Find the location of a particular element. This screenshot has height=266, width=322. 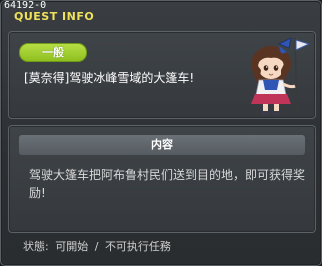

status-not-executable: 不可执行任務 is located at coordinates (137, 246).